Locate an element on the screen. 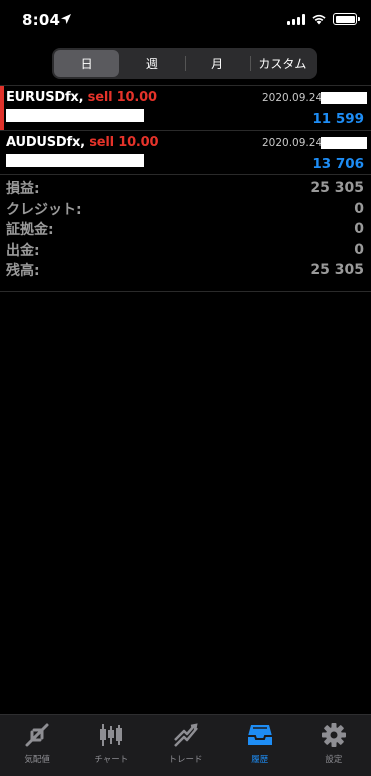  tab-chart: チャート is located at coordinates (111, 745).